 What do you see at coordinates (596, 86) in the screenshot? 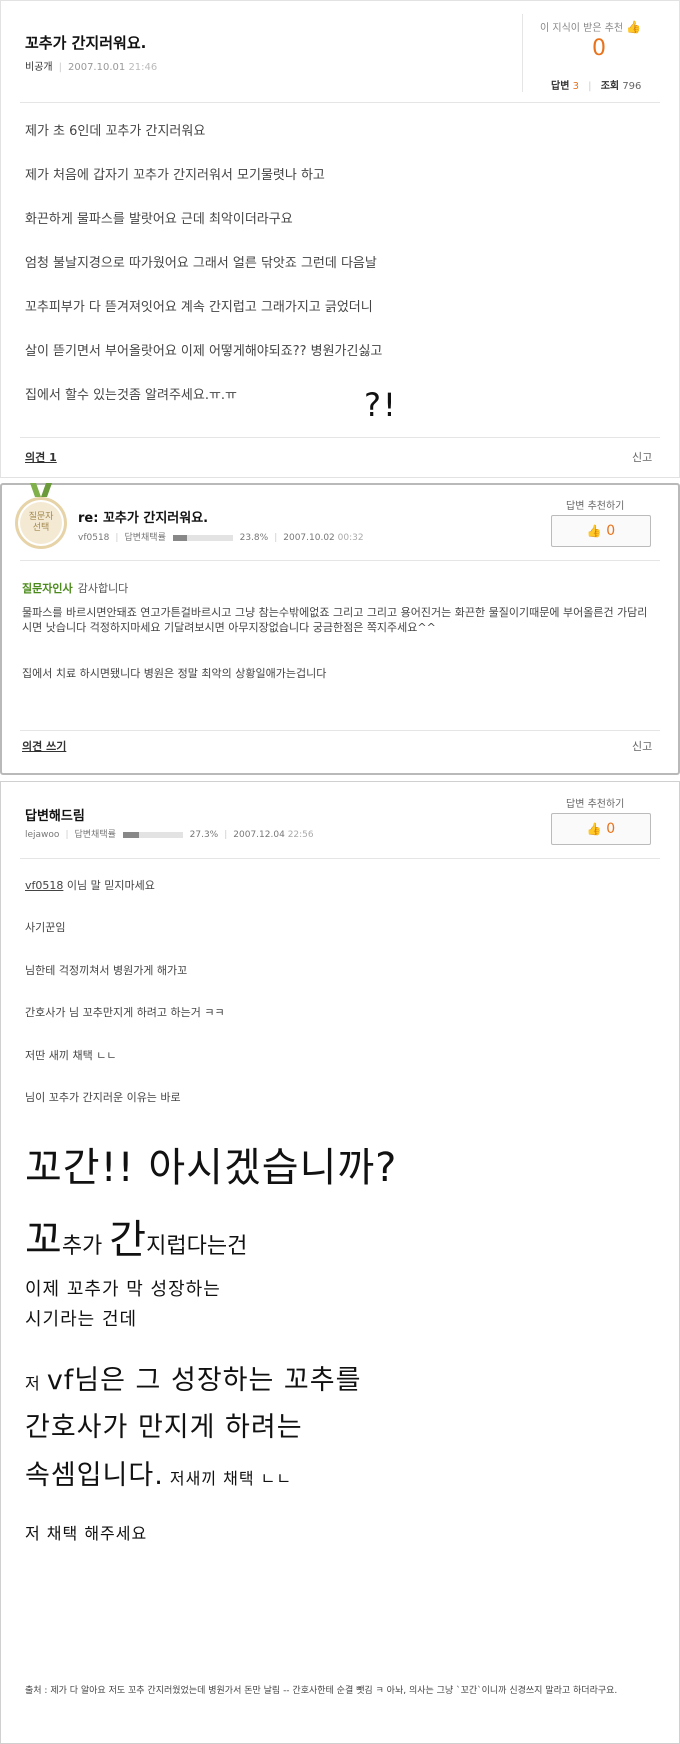
I see `question-stats: 답변 3 | 조회 796` at bounding box center [596, 86].